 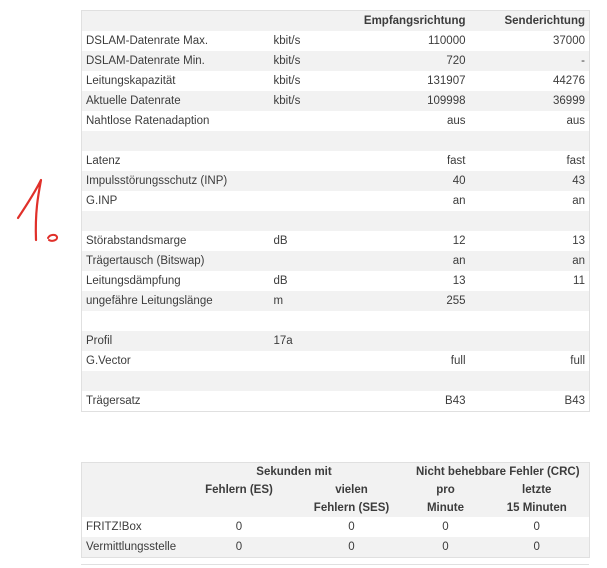 What do you see at coordinates (412, 201) in the screenshot?
I see `row-downstream: an` at bounding box center [412, 201].